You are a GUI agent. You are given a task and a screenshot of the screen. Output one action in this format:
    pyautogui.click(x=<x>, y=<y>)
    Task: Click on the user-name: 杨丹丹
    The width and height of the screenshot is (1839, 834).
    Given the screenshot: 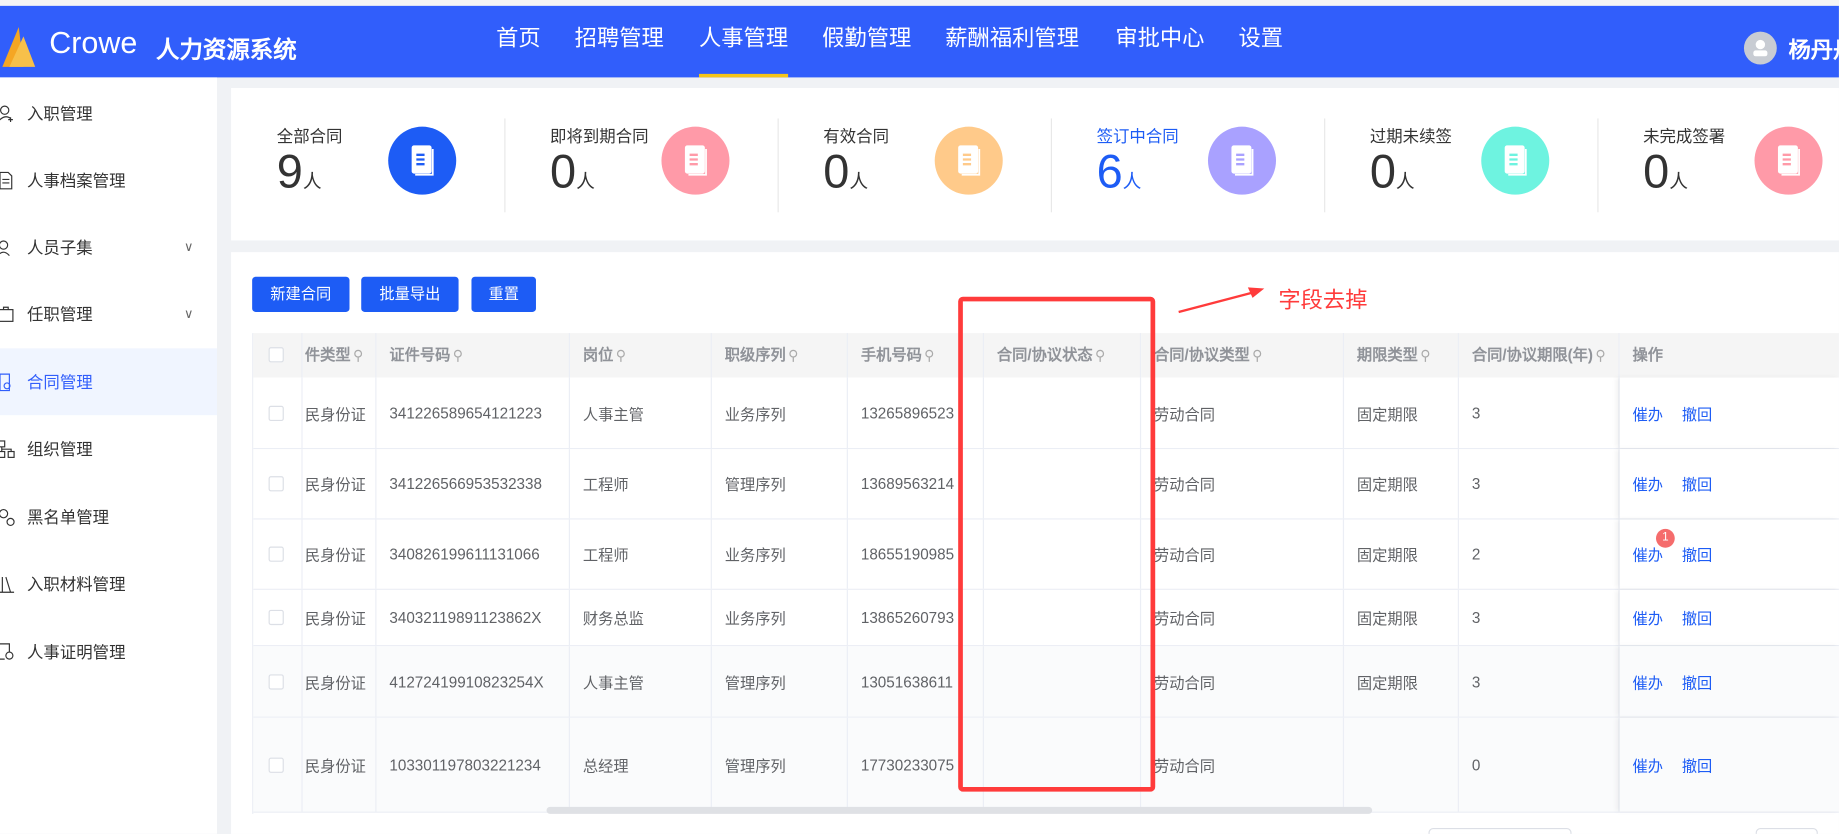 What is the action you would take?
    pyautogui.click(x=1814, y=49)
    